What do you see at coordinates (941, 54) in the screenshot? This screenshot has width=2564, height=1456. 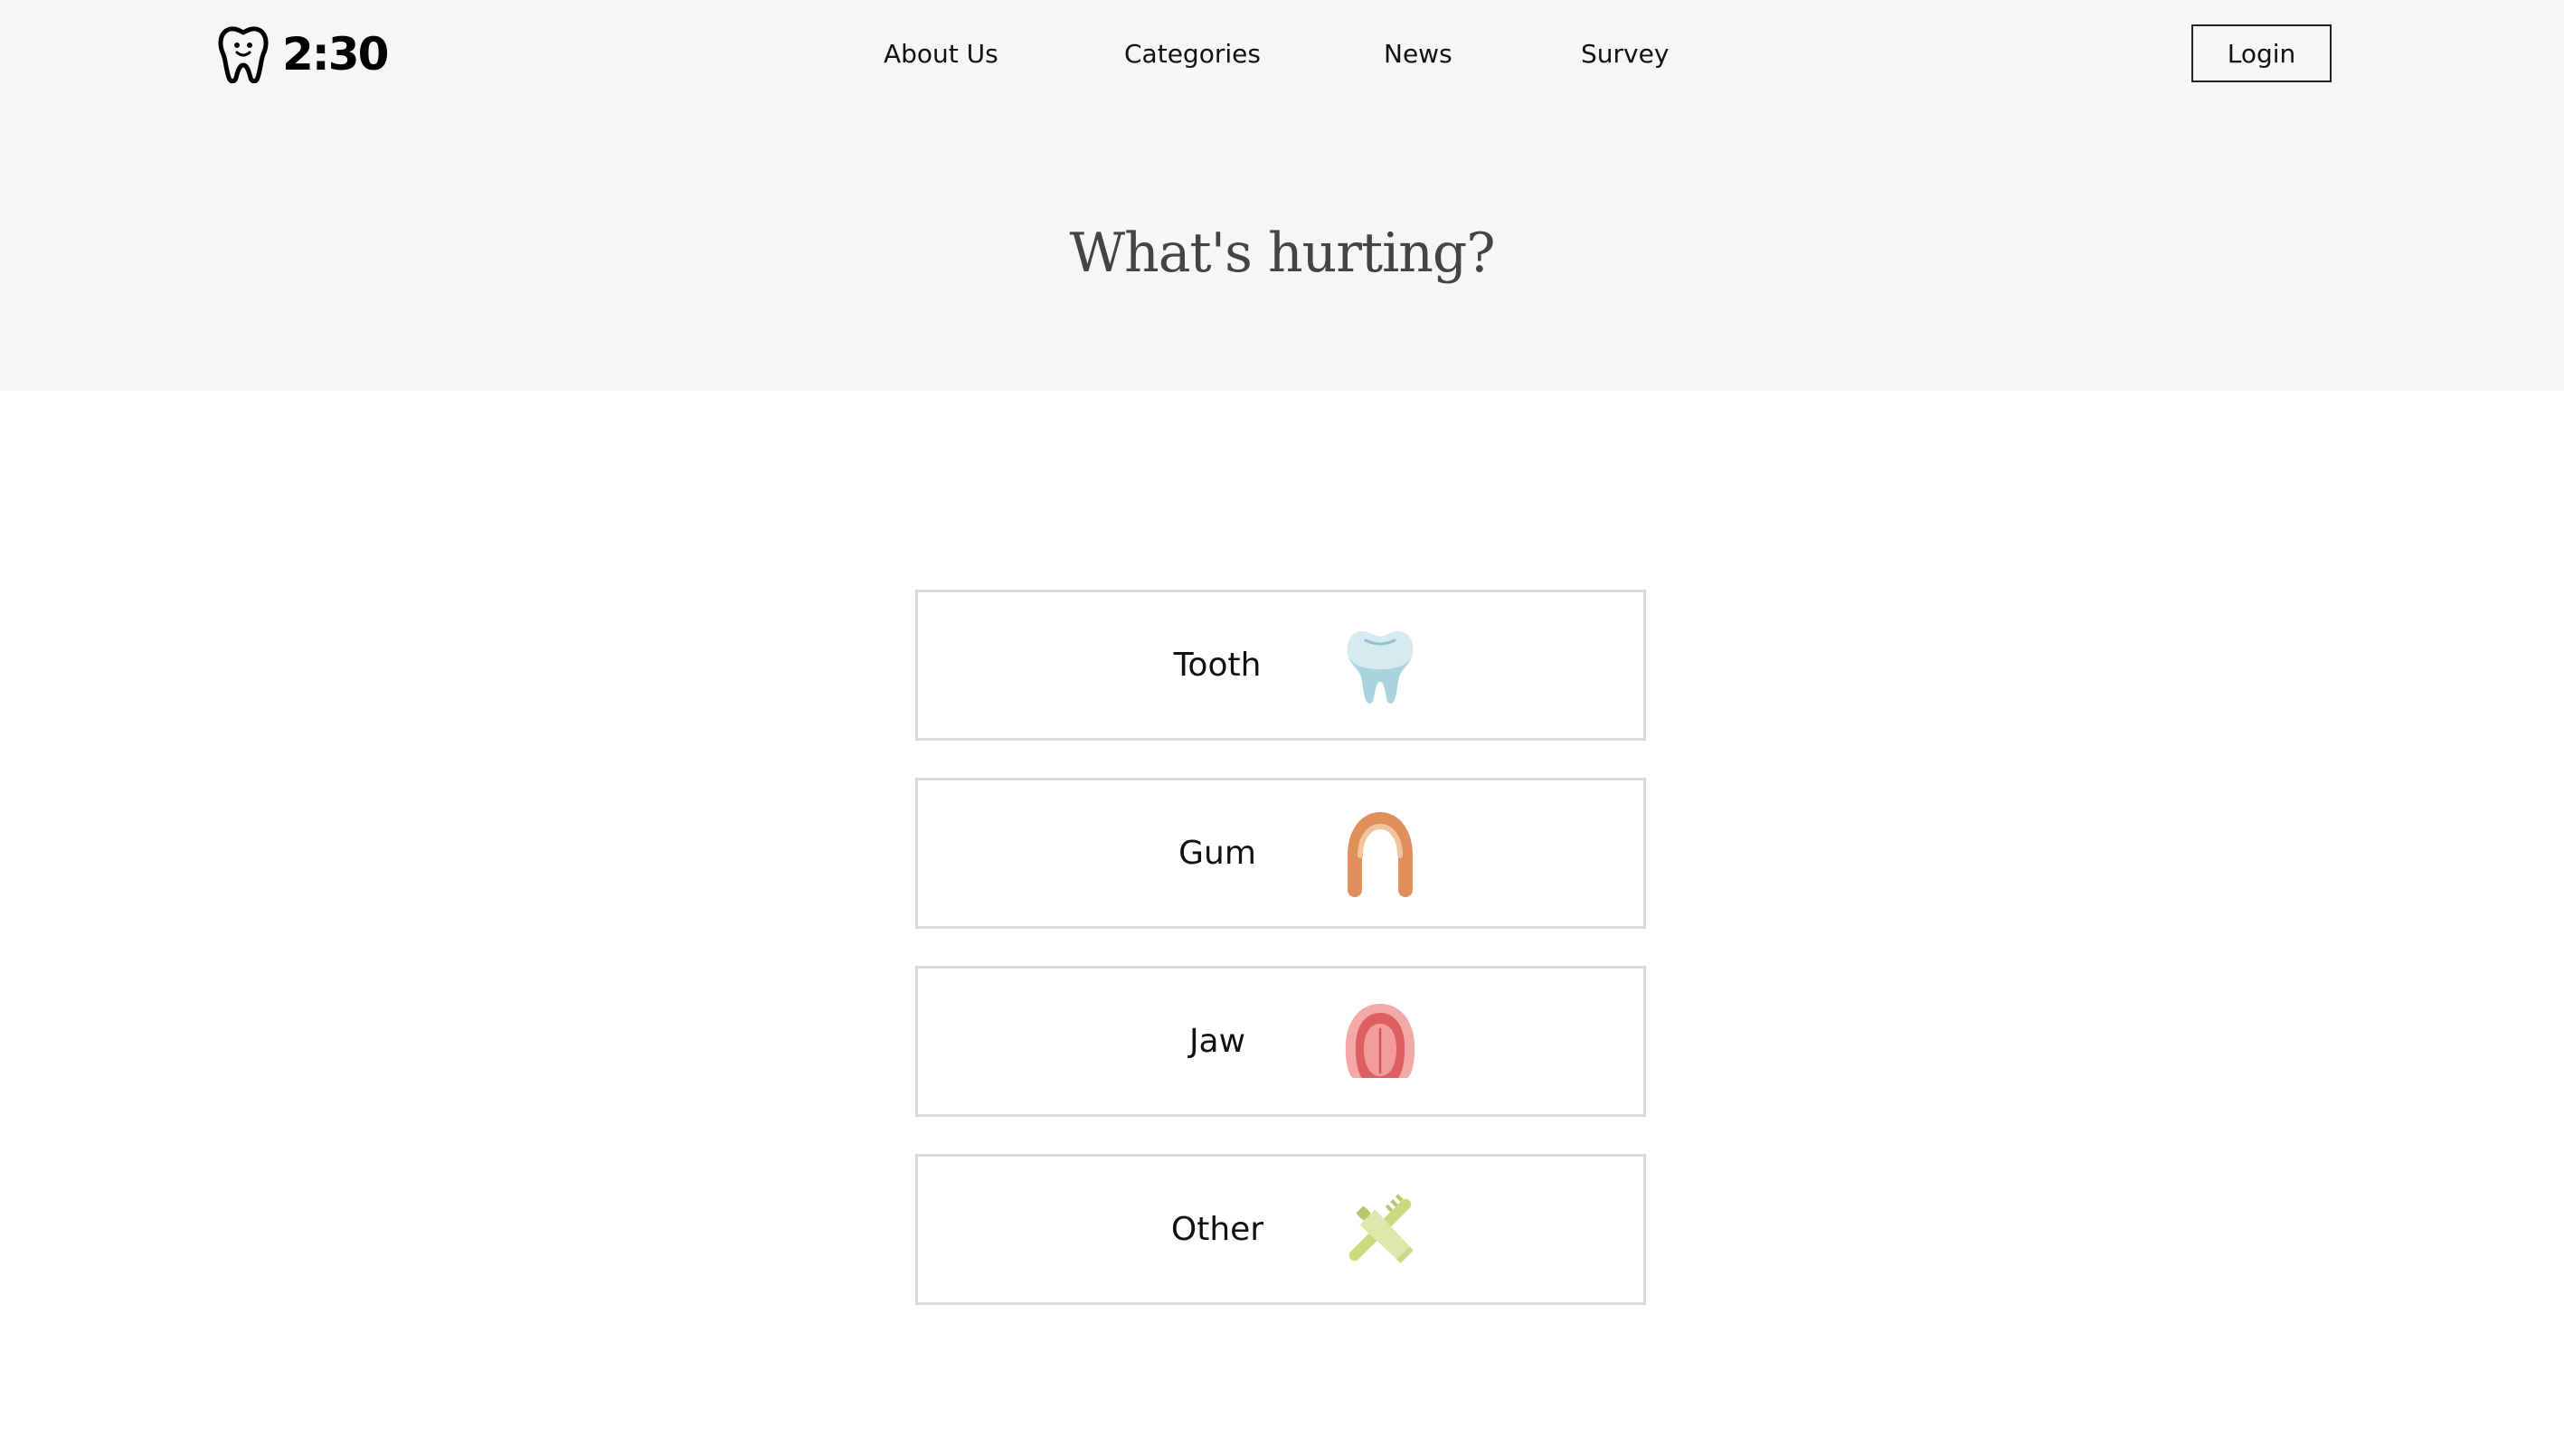 I see `nav-about-us: About Us` at bounding box center [941, 54].